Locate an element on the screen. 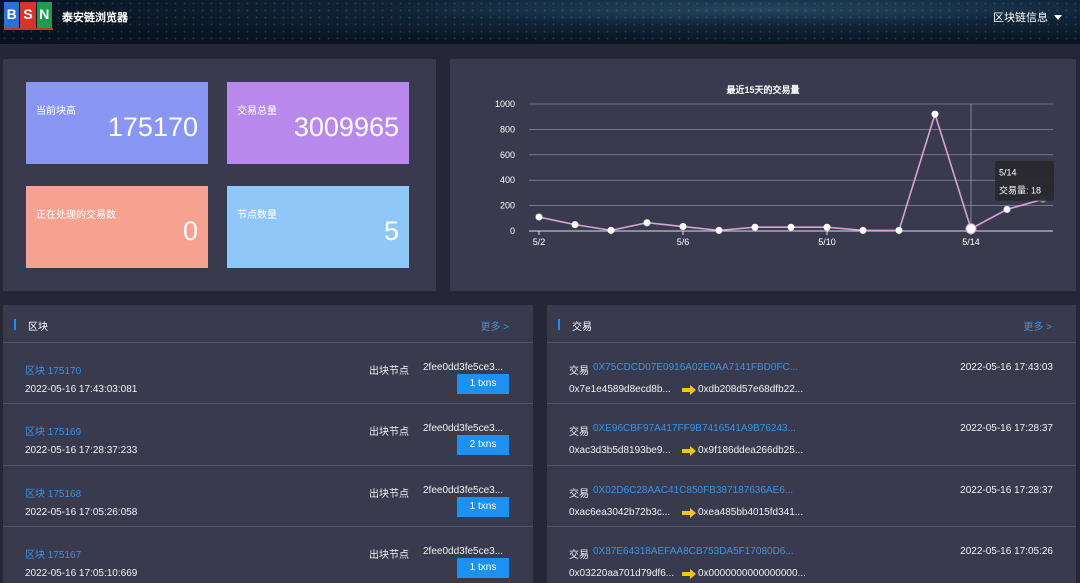  stat-card-block-height: 当前块高 175170 is located at coordinates (117, 123).